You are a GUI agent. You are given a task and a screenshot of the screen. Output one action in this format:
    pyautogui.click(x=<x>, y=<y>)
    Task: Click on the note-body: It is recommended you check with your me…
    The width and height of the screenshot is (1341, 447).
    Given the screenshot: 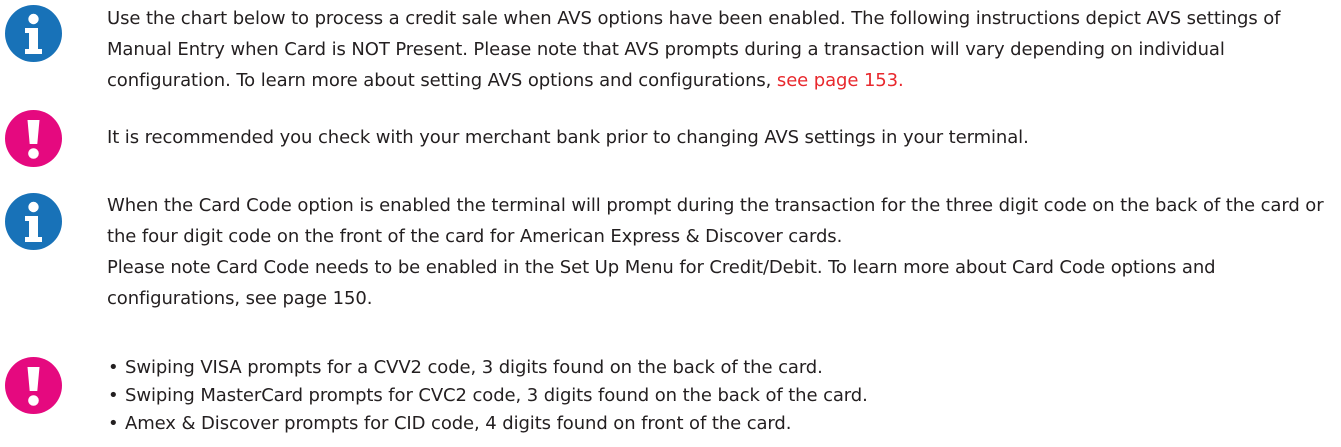 What is the action you would take?
    pyautogui.click(x=568, y=137)
    